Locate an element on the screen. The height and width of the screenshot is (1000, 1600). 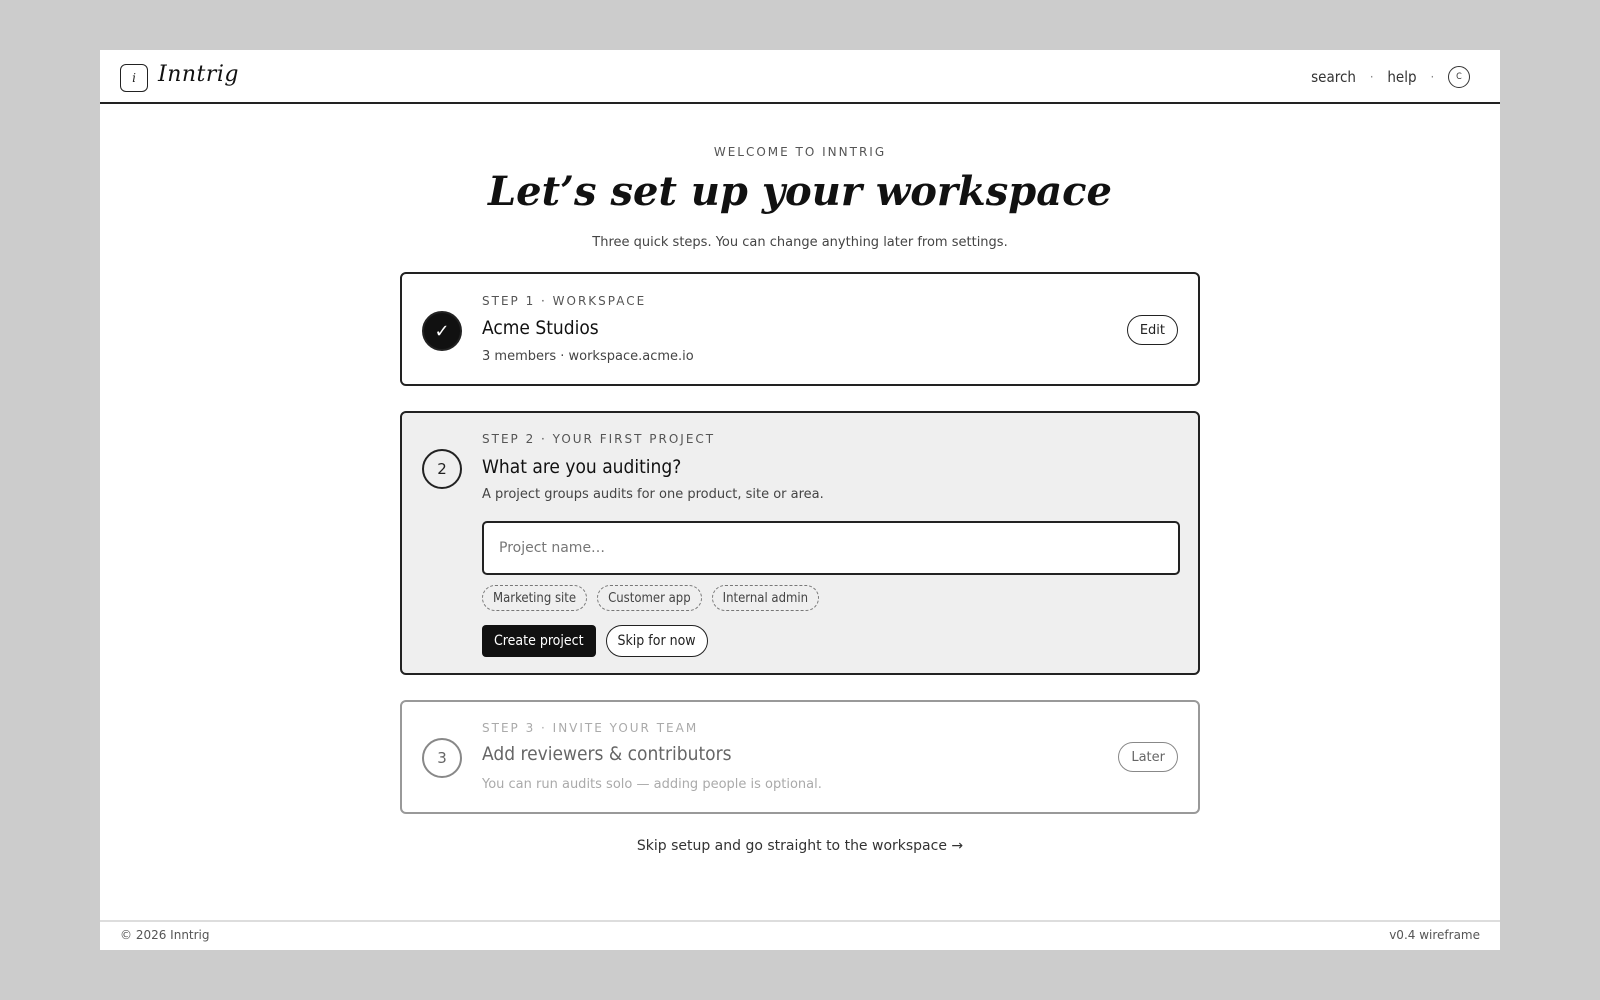
copyright: © 2026 Inntrig is located at coordinates (165, 935).